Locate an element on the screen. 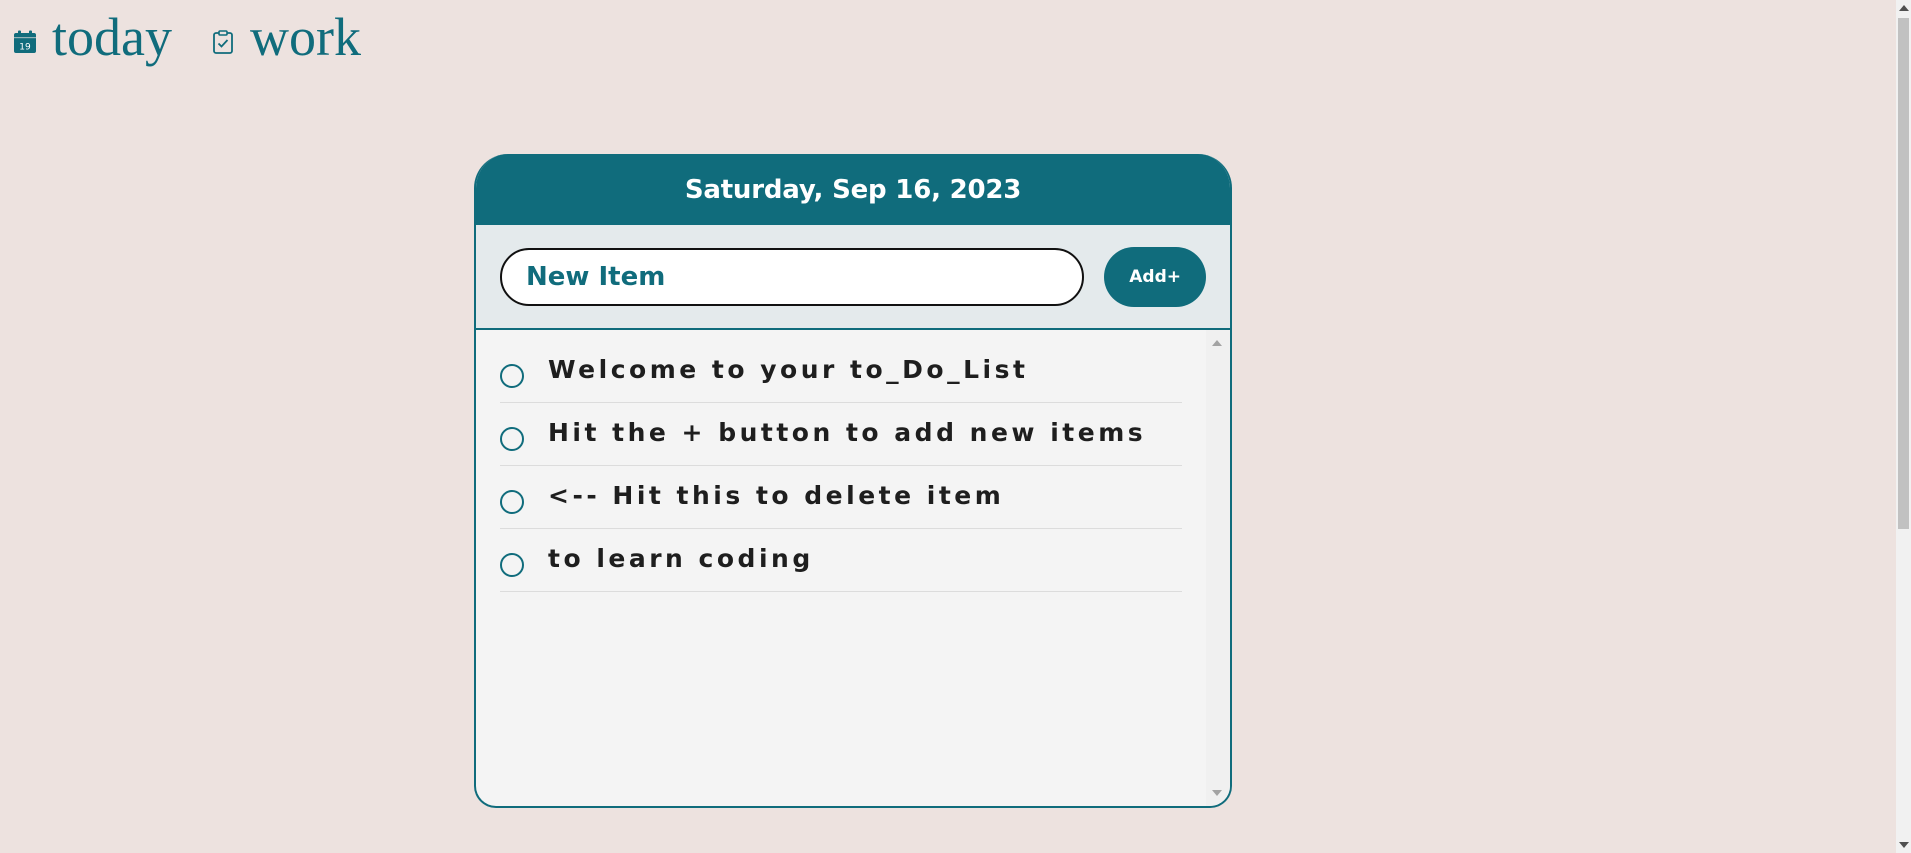  page-scroll-up-icon is located at coordinates (1904, 8).